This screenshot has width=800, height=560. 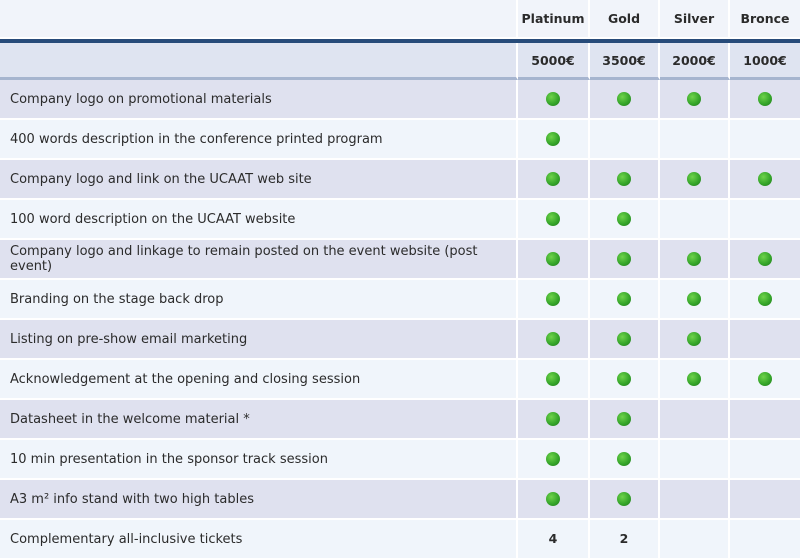 I want to click on tier-name-platinum: Platinum, so click(x=554, y=19).